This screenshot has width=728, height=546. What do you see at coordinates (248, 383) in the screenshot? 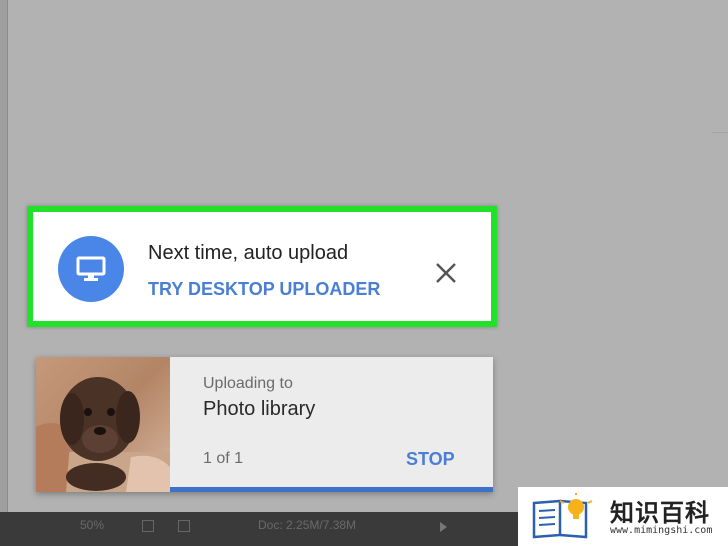
I see `uploading-to-label: Uploading to` at bounding box center [248, 383].